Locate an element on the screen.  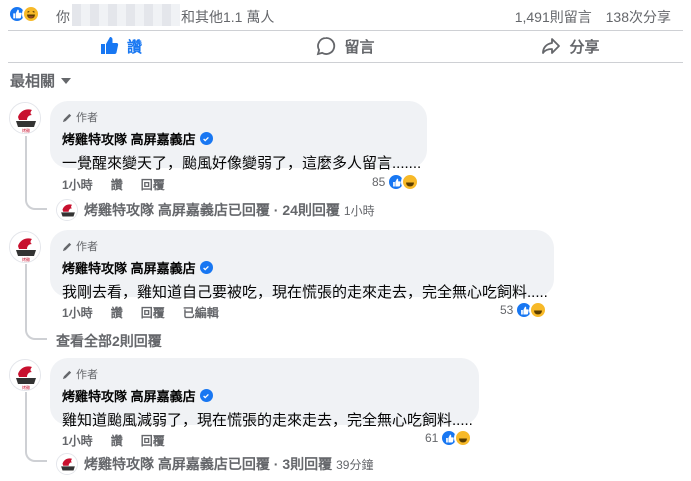
comment-reaction-count: 61 is located at coordinates (449, 438).